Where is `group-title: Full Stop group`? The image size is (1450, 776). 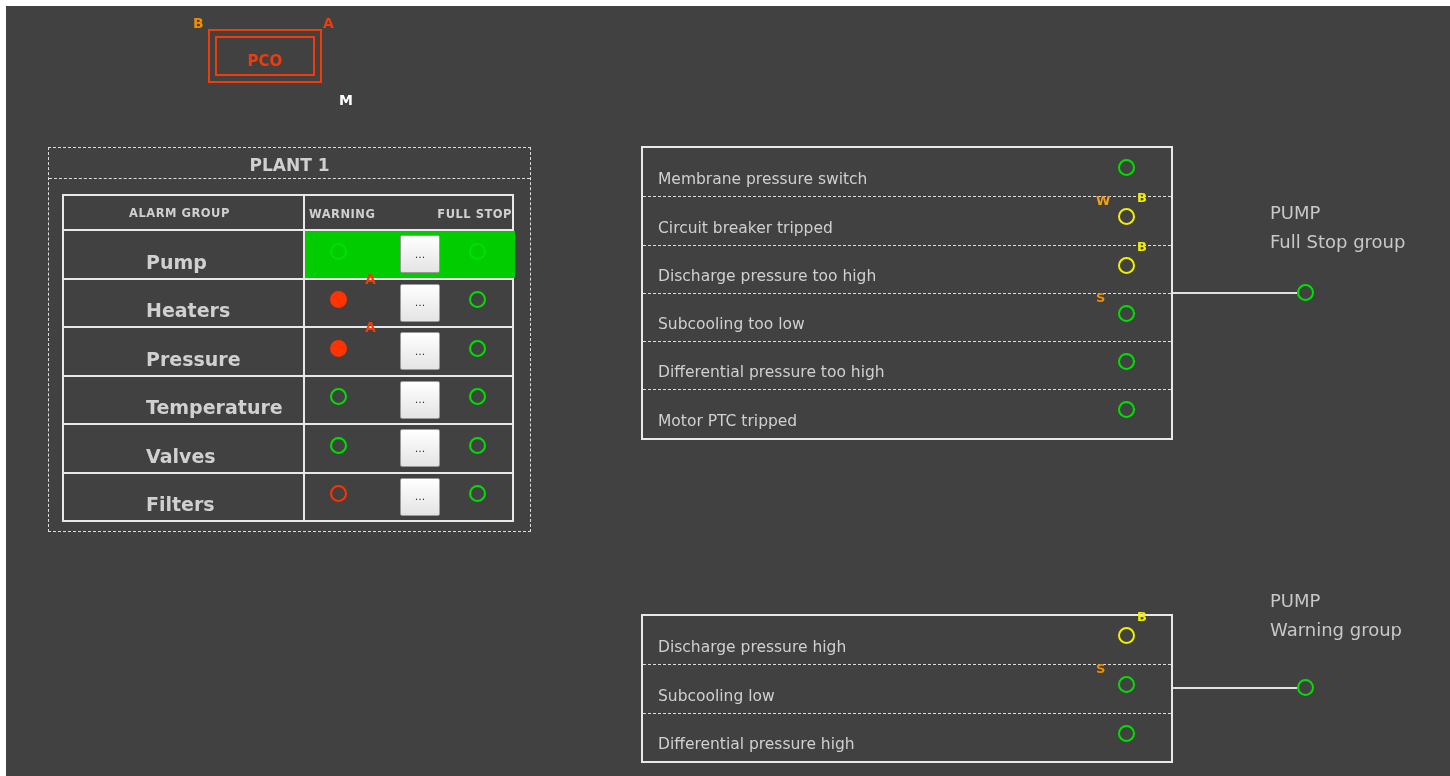
group-title: Full Stop group is located at coordinates (1338, 241).